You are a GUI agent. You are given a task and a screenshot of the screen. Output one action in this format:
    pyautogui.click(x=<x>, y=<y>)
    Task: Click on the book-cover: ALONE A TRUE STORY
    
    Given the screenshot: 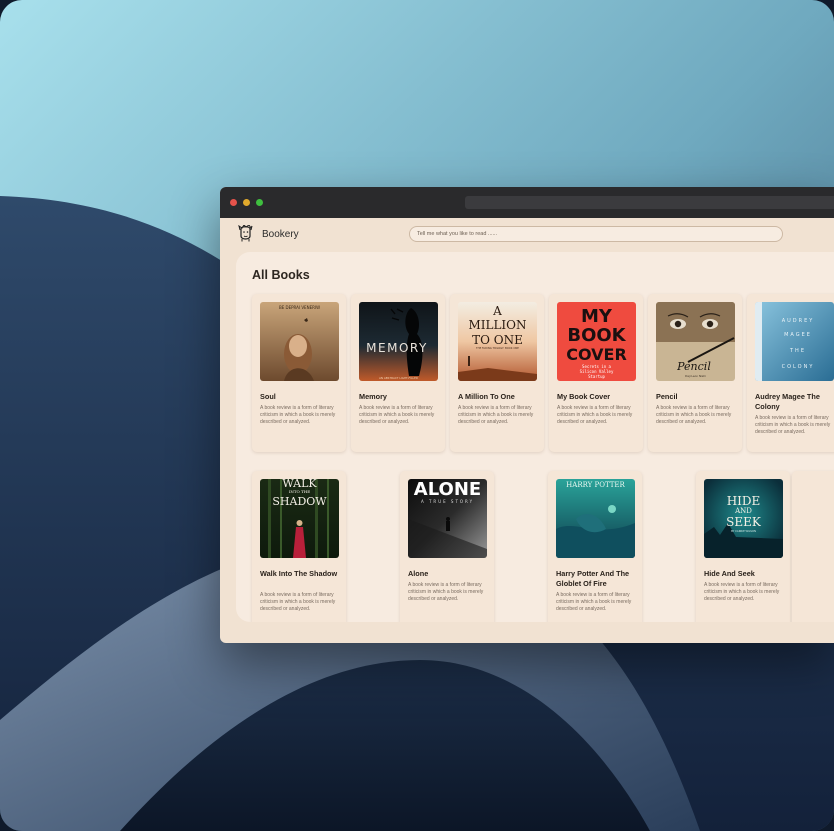 What is the action you would take?
    pyautogui.click(x=447, y=518)
    